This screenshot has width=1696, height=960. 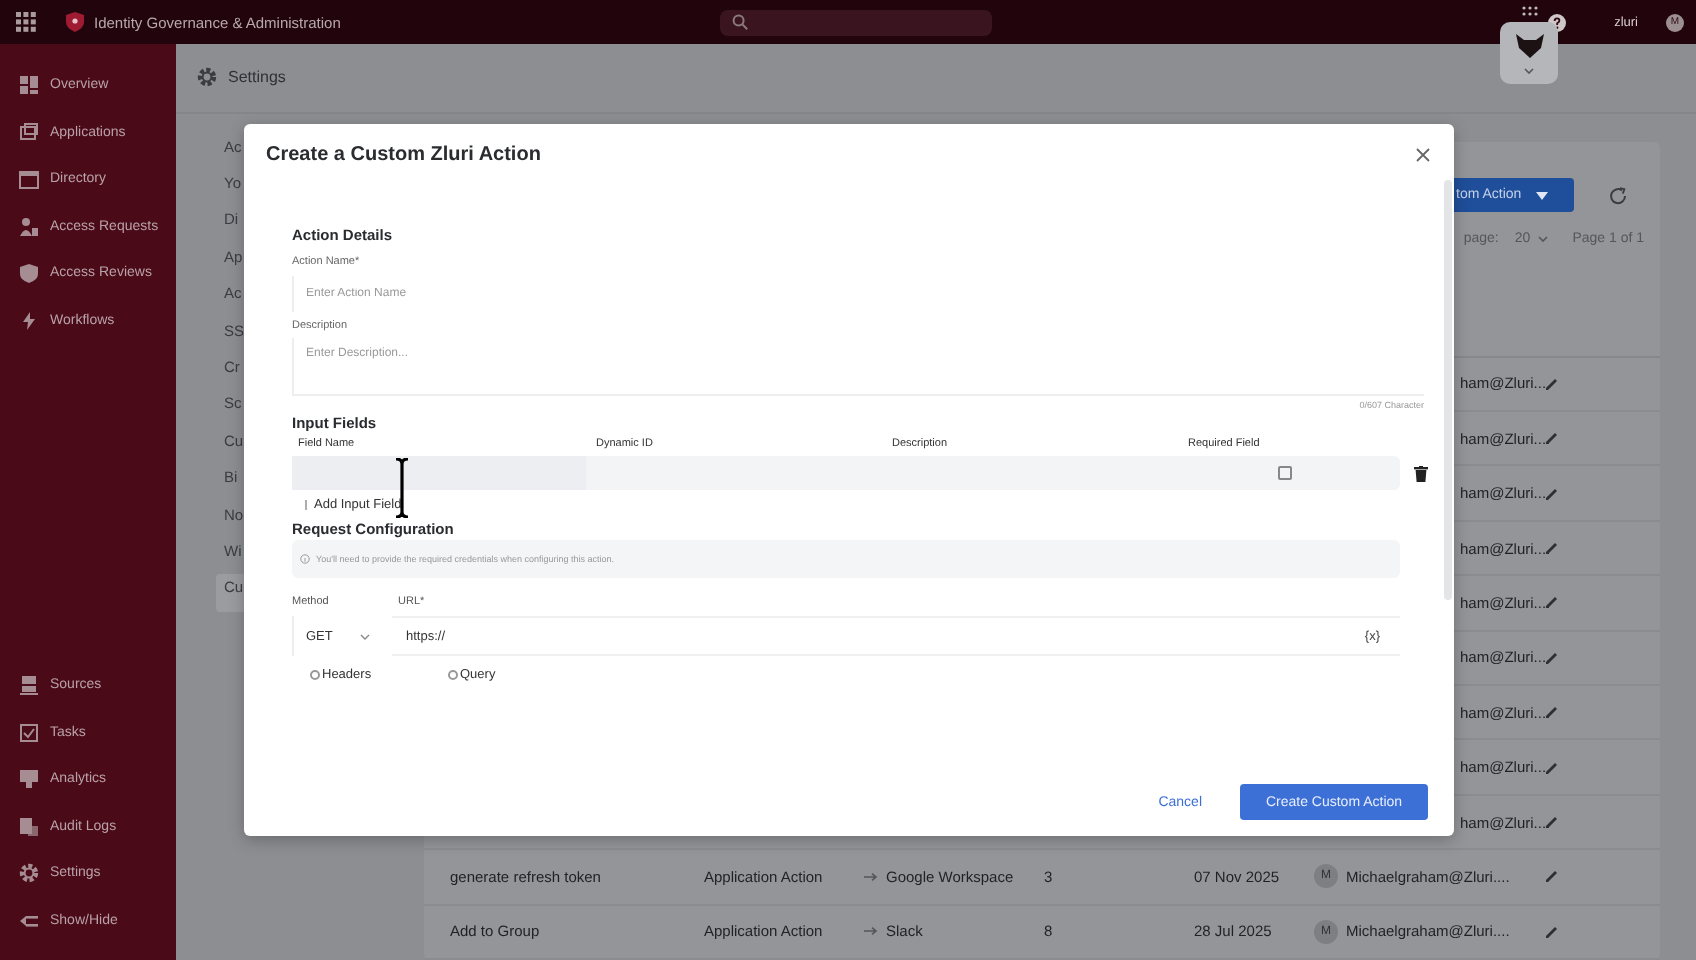 What do you see at coordinates (403, 154) in the screenshot?
I see `dialog-title: Create a Custom Zluri Action` at bounding box center [403, 154].